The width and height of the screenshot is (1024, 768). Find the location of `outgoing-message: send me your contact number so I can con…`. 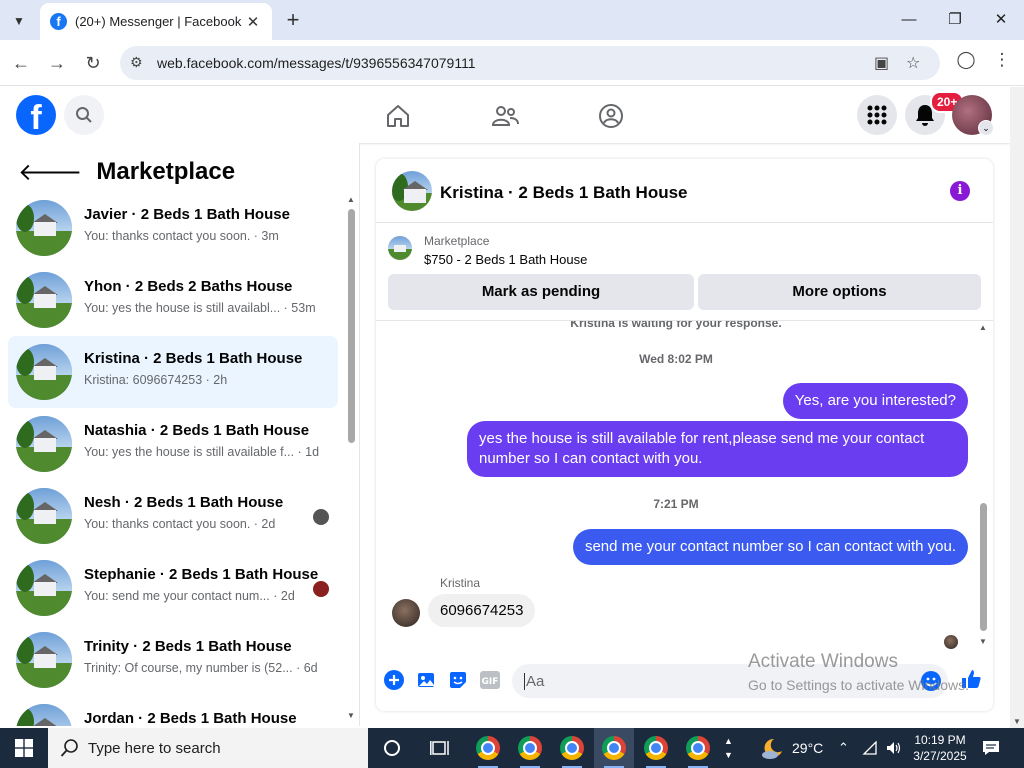

outgoing-message: send me your contact number so I can con… is located at coordinates (770, 547).